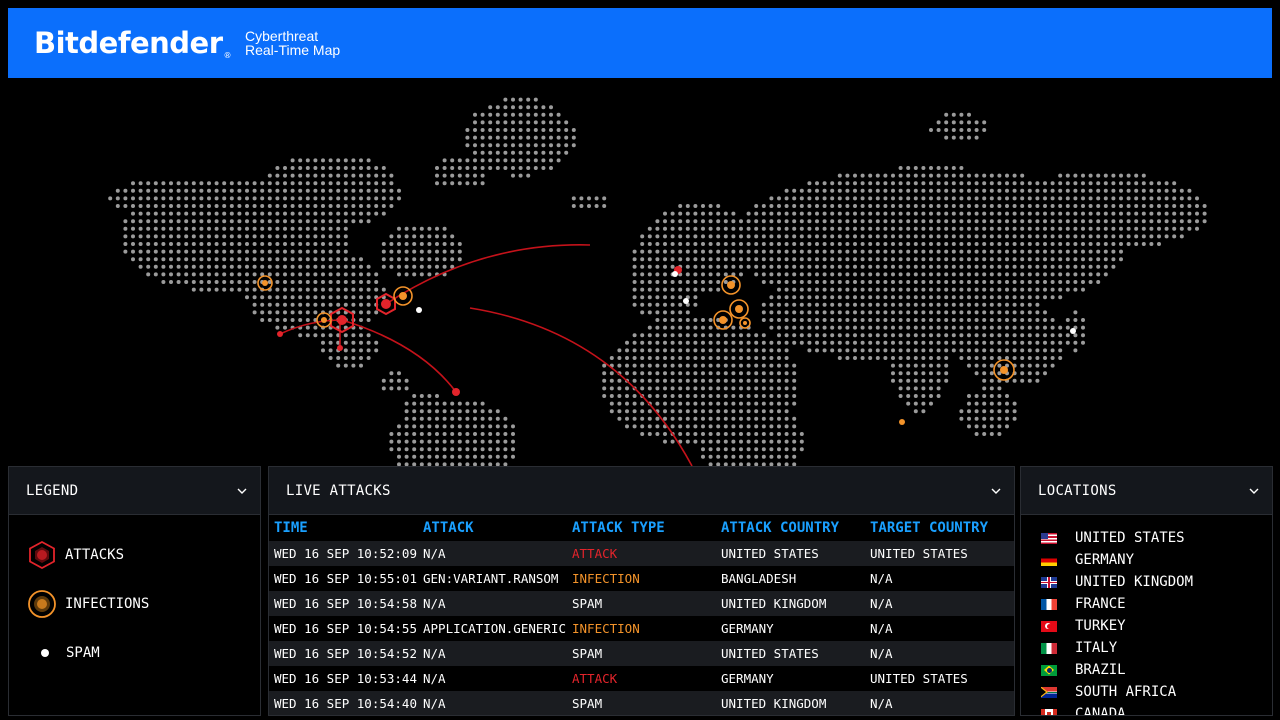  I want to click on legend-header: LEGEND, so click(134, 491).